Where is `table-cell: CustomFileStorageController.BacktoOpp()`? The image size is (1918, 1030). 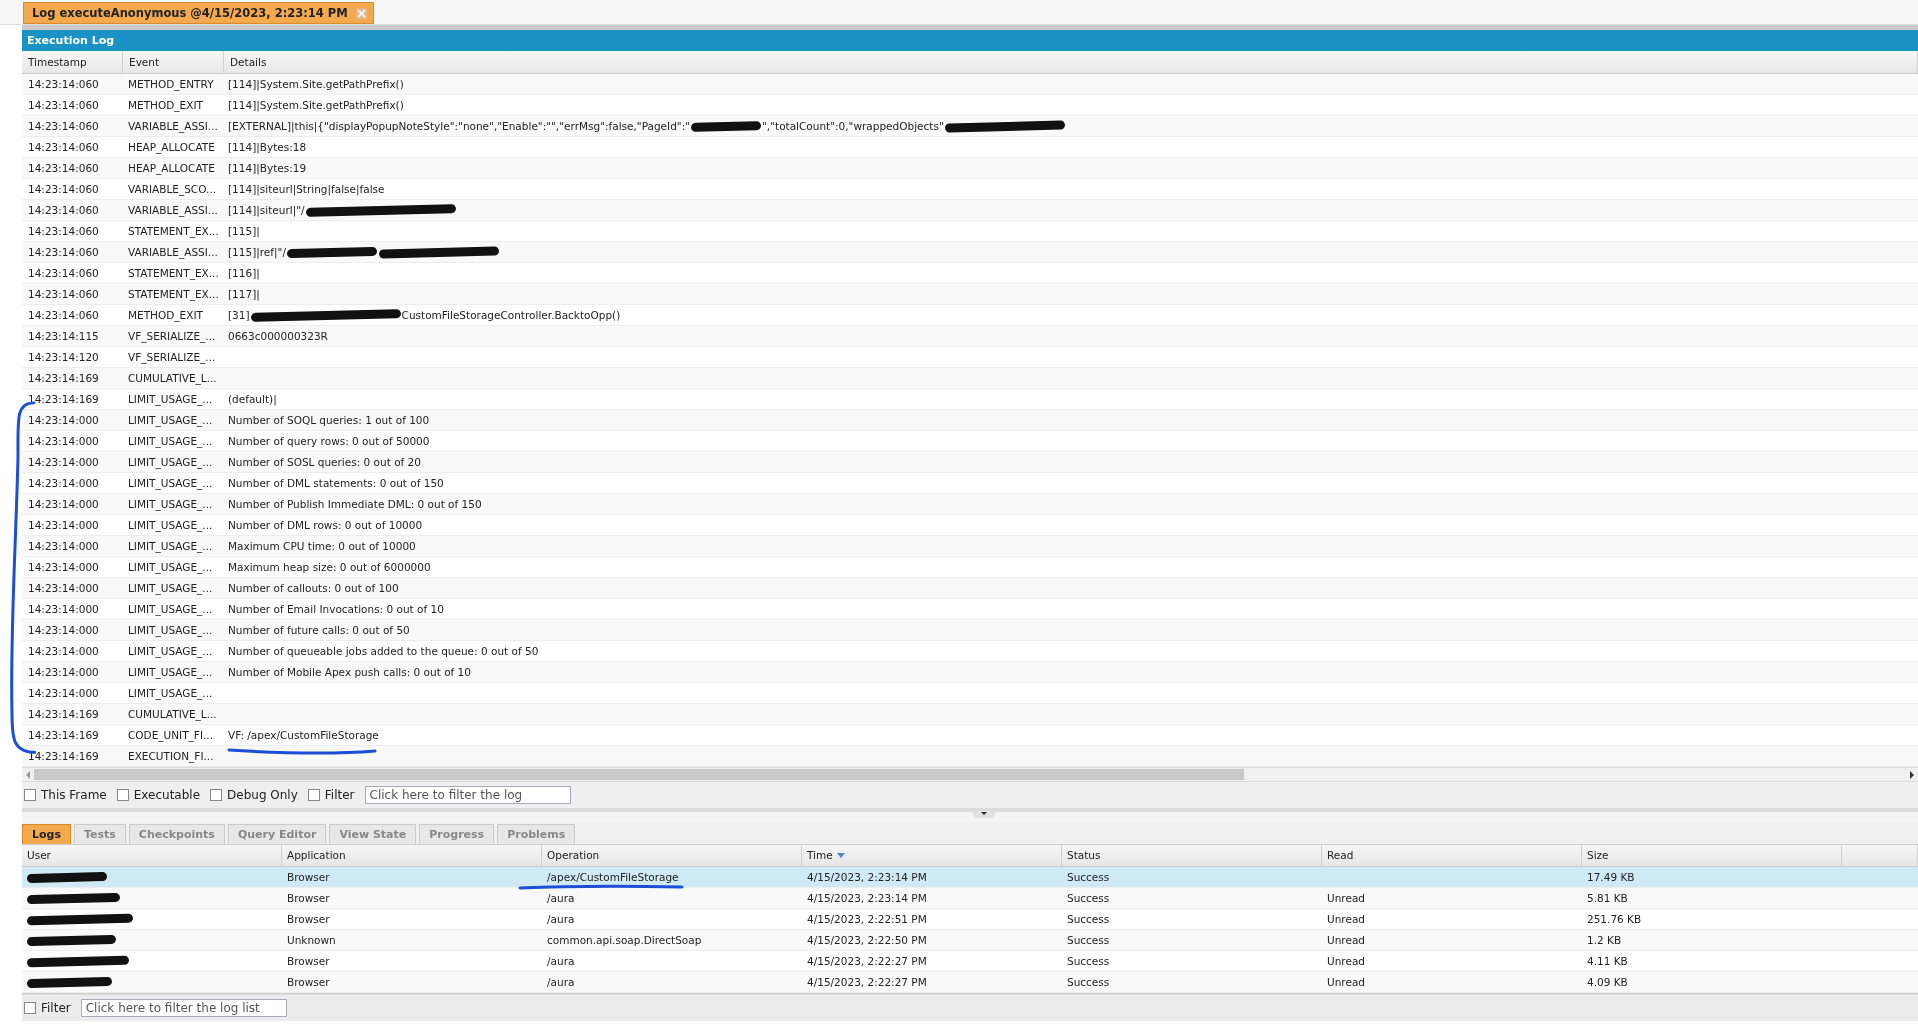
table-cell: CustomFileStorageController.BacktoOpp() is located at coordinates (511, 315).